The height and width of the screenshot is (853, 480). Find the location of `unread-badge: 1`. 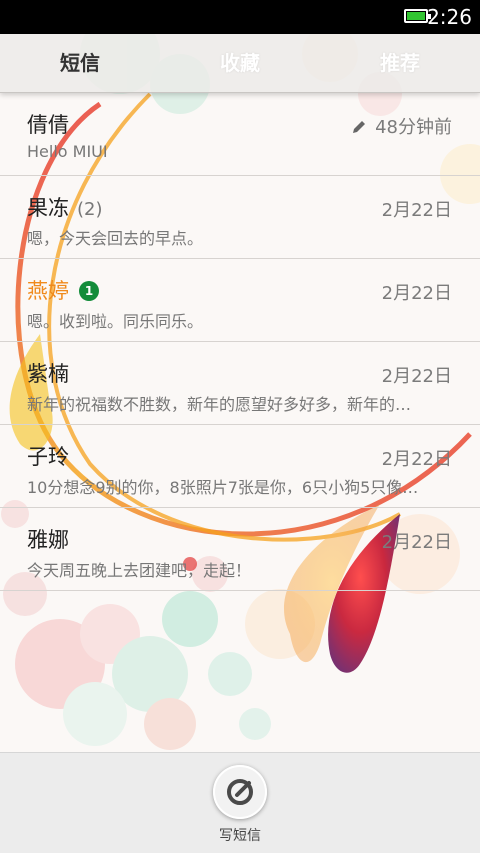

unread-badge: 1 is located at coordinates (89, 291).